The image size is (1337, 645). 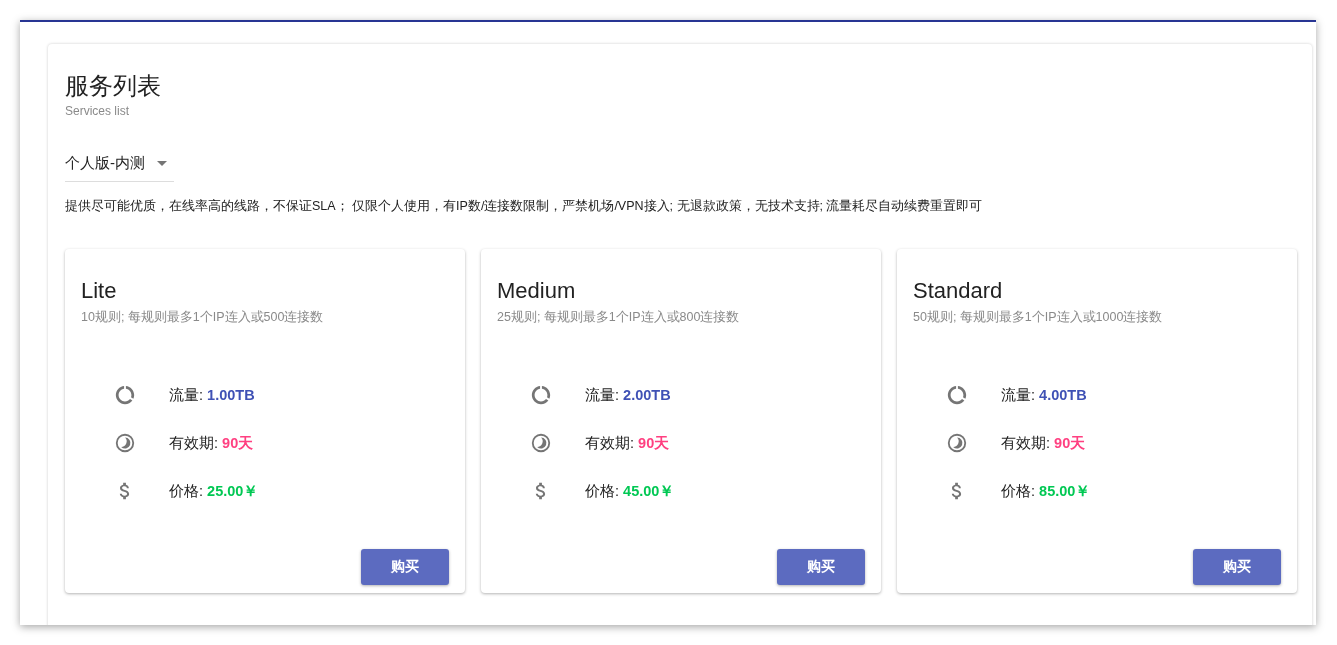 What do you see at coordinates (119, 168) in the screenshot?
I see `plan-select: 个人版-内测` at bounding box center [119, 168].